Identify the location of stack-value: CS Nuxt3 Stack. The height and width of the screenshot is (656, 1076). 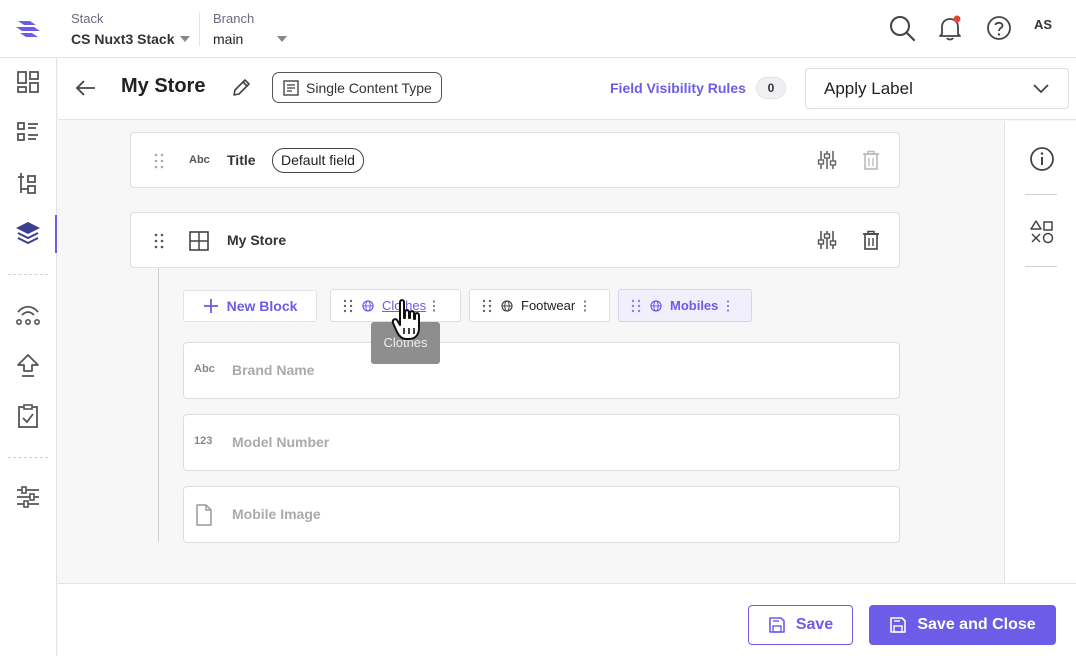
(123, 39).